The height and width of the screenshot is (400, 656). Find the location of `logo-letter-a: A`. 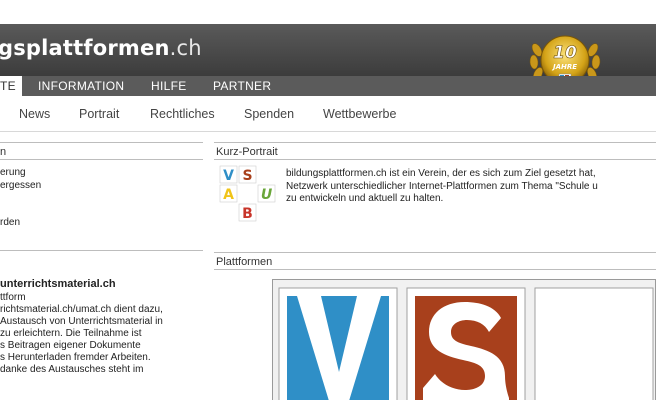

logo-letter-a: A is located at coordinates (228, 195).